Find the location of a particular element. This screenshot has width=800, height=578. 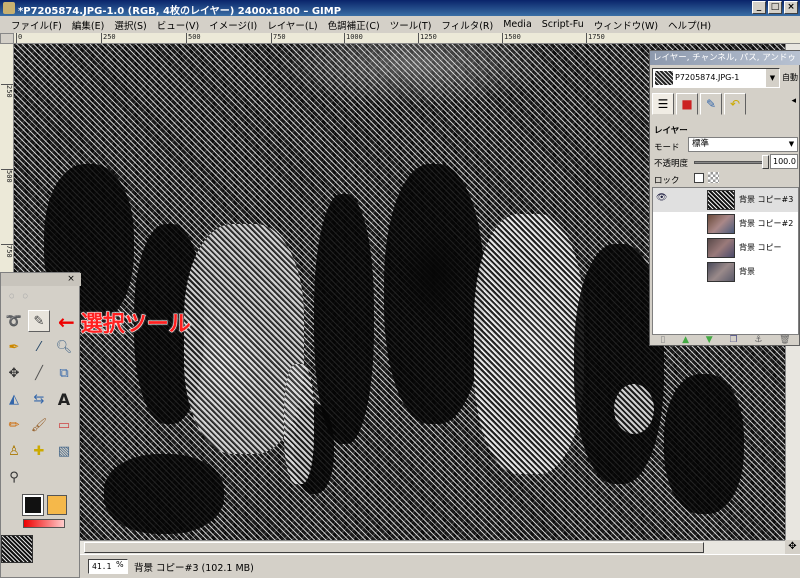

duplicate-layer-icon: ❐ is located at coordinates (733, 340).